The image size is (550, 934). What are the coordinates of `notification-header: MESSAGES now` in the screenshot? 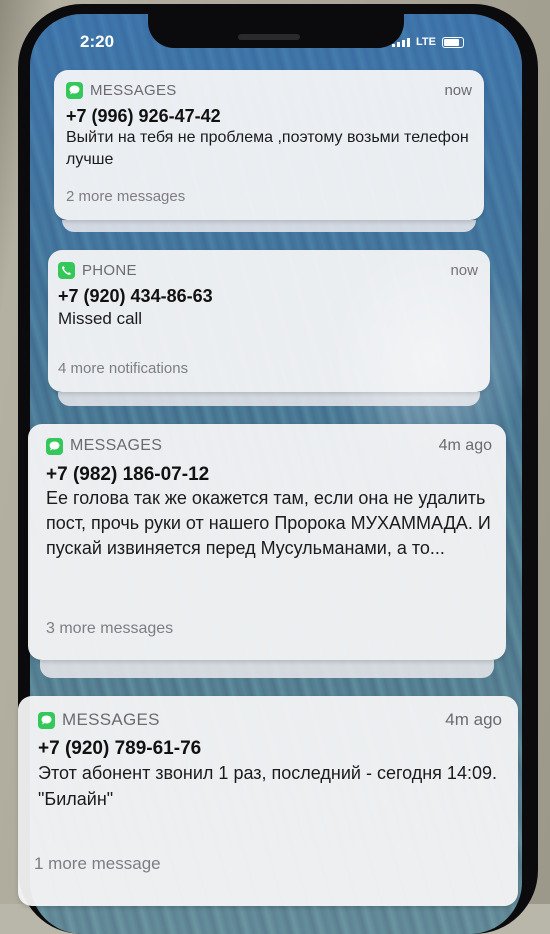 It's located at (269, 90).